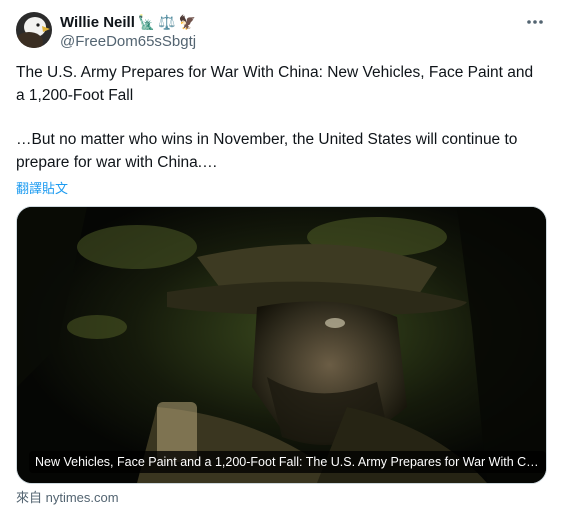 The width and height of the screenshot is (565, 506). Describe the element at coordinates (167, 22) in the screenshot. I see `scales-emoji: ⚖️` at that location.